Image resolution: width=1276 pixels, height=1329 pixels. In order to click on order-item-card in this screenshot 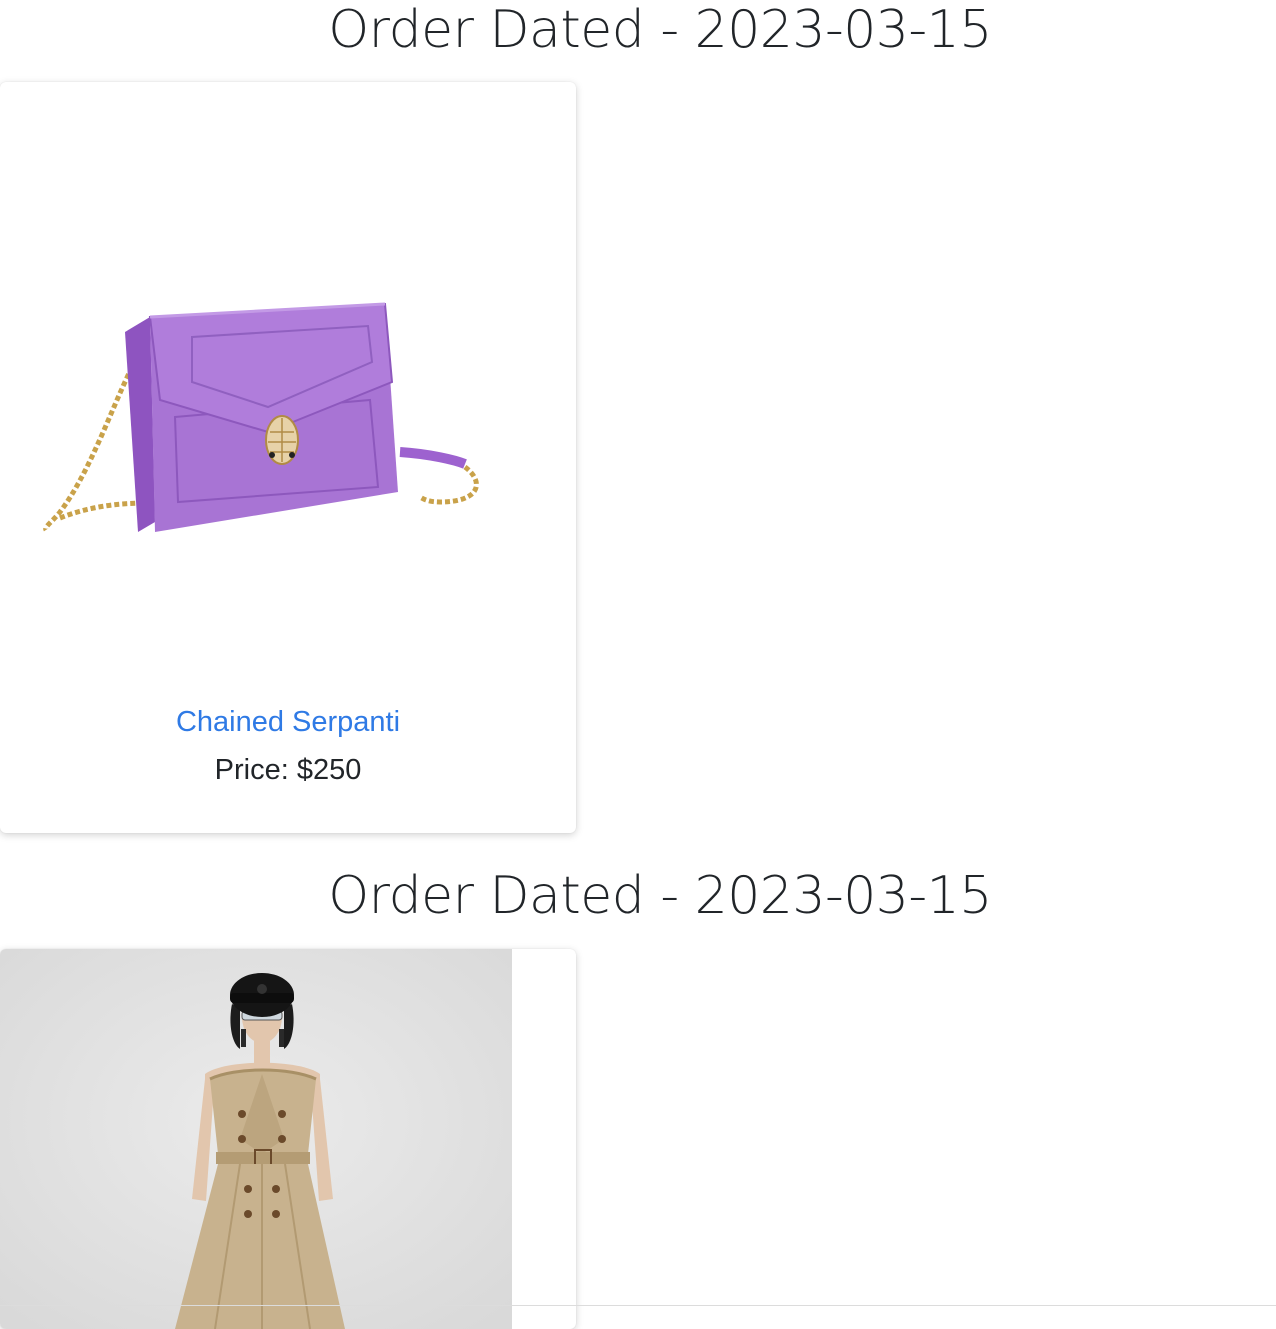, I will do `click(288, 1139)`.